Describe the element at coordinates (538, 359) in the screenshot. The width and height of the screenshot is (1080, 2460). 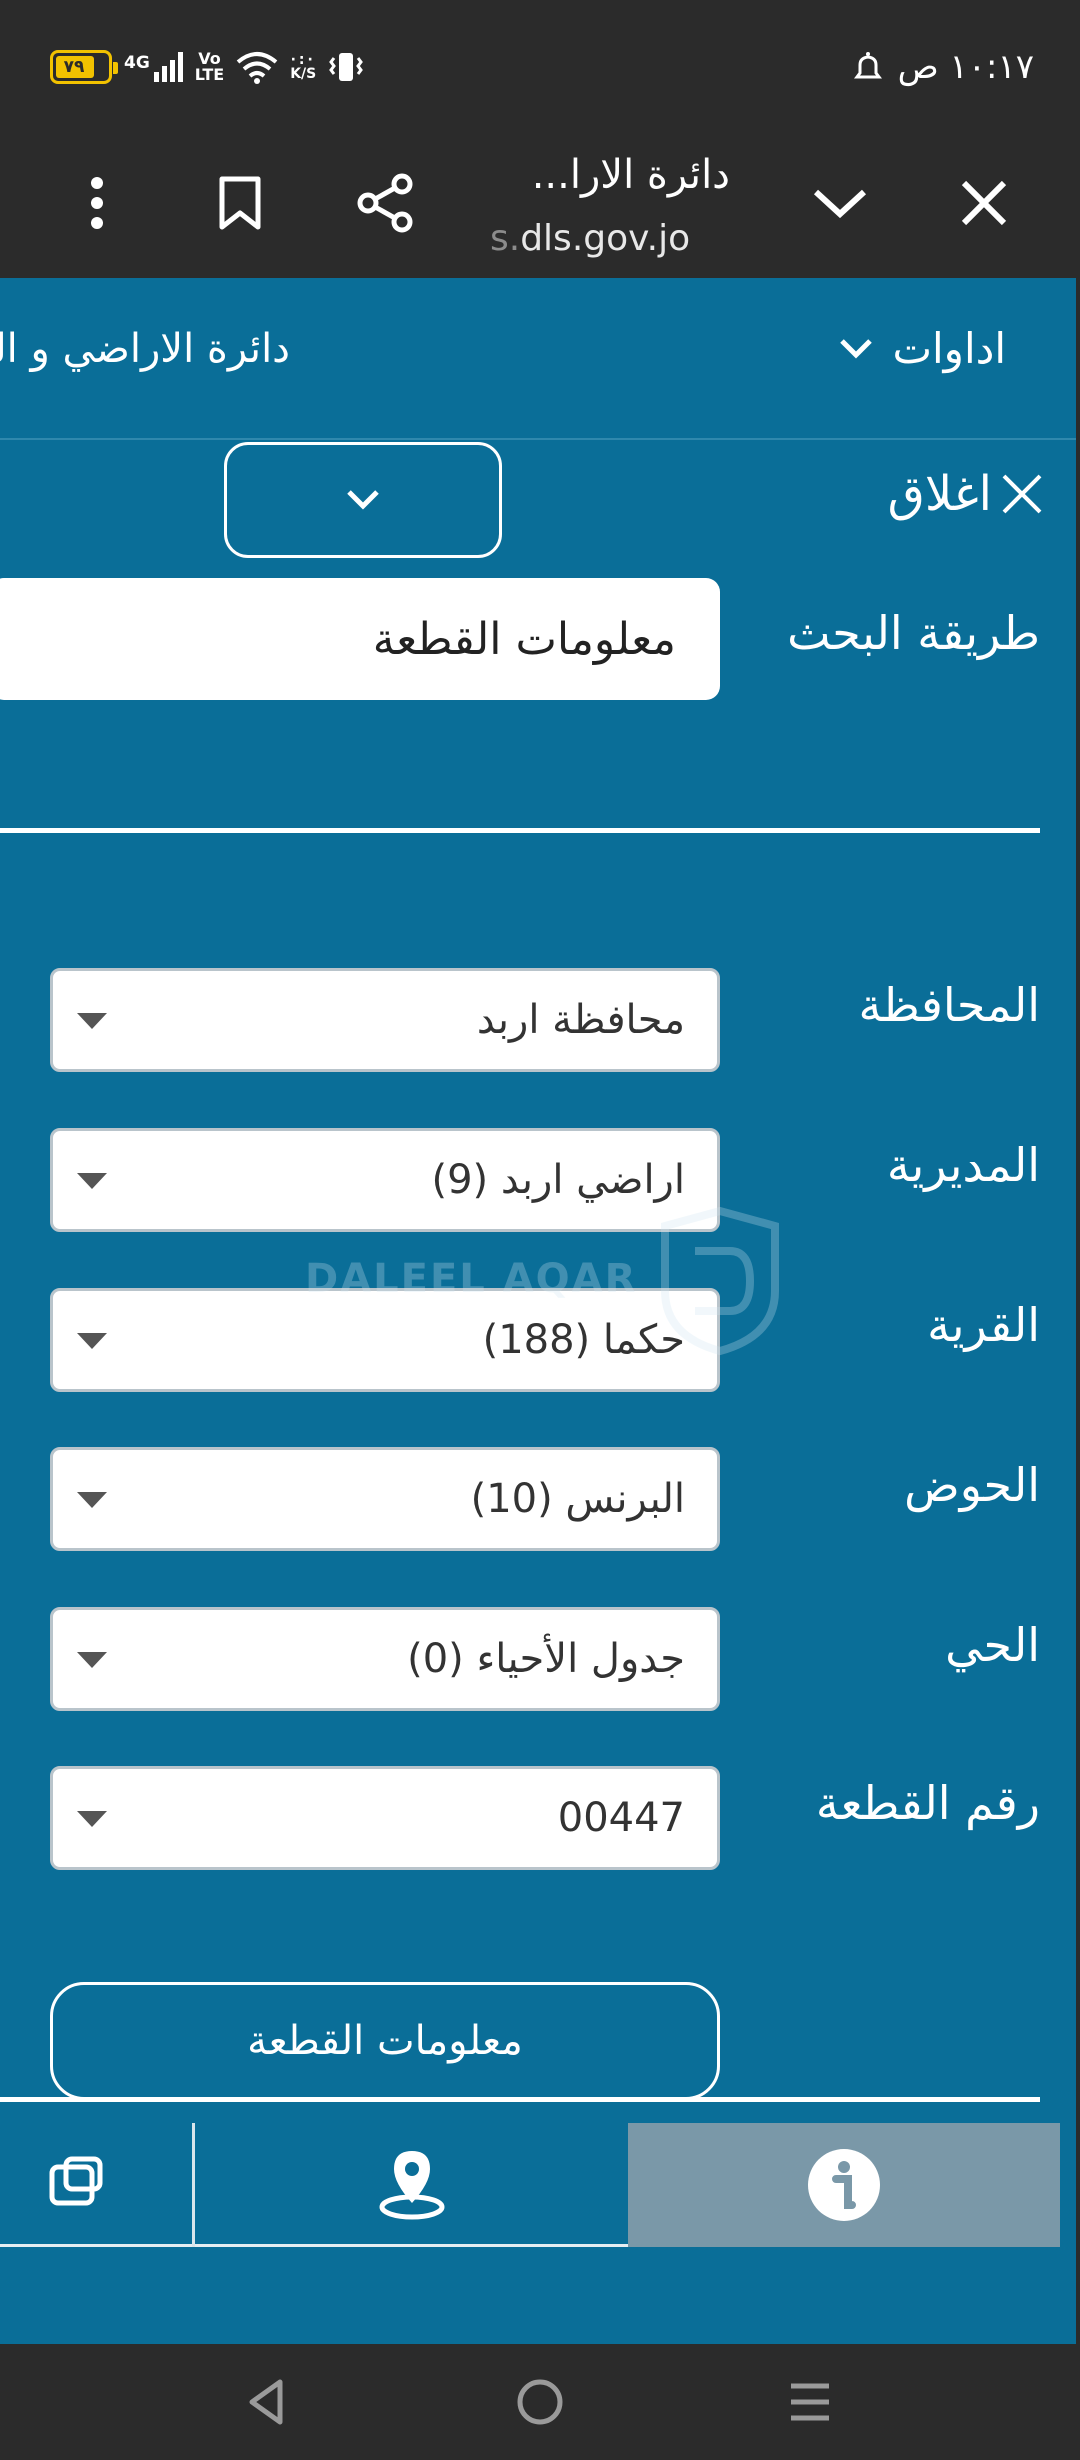
I see `site-nav-bar: اداوات دائرة الاراضي و المساحة` at that location.